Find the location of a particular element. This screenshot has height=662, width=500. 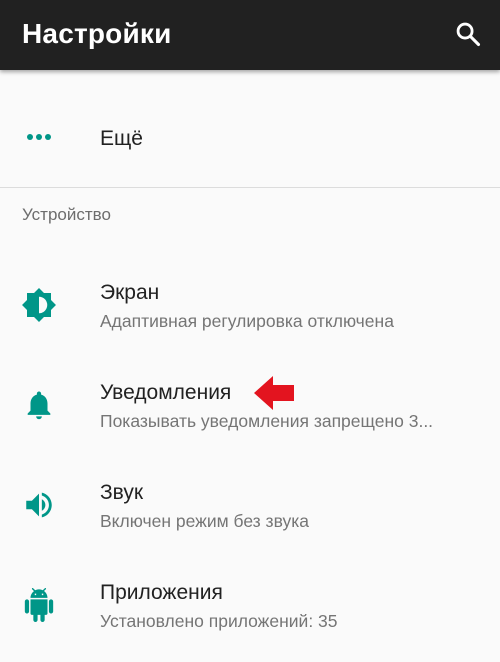

search-button is located at coordinates (468, 34).